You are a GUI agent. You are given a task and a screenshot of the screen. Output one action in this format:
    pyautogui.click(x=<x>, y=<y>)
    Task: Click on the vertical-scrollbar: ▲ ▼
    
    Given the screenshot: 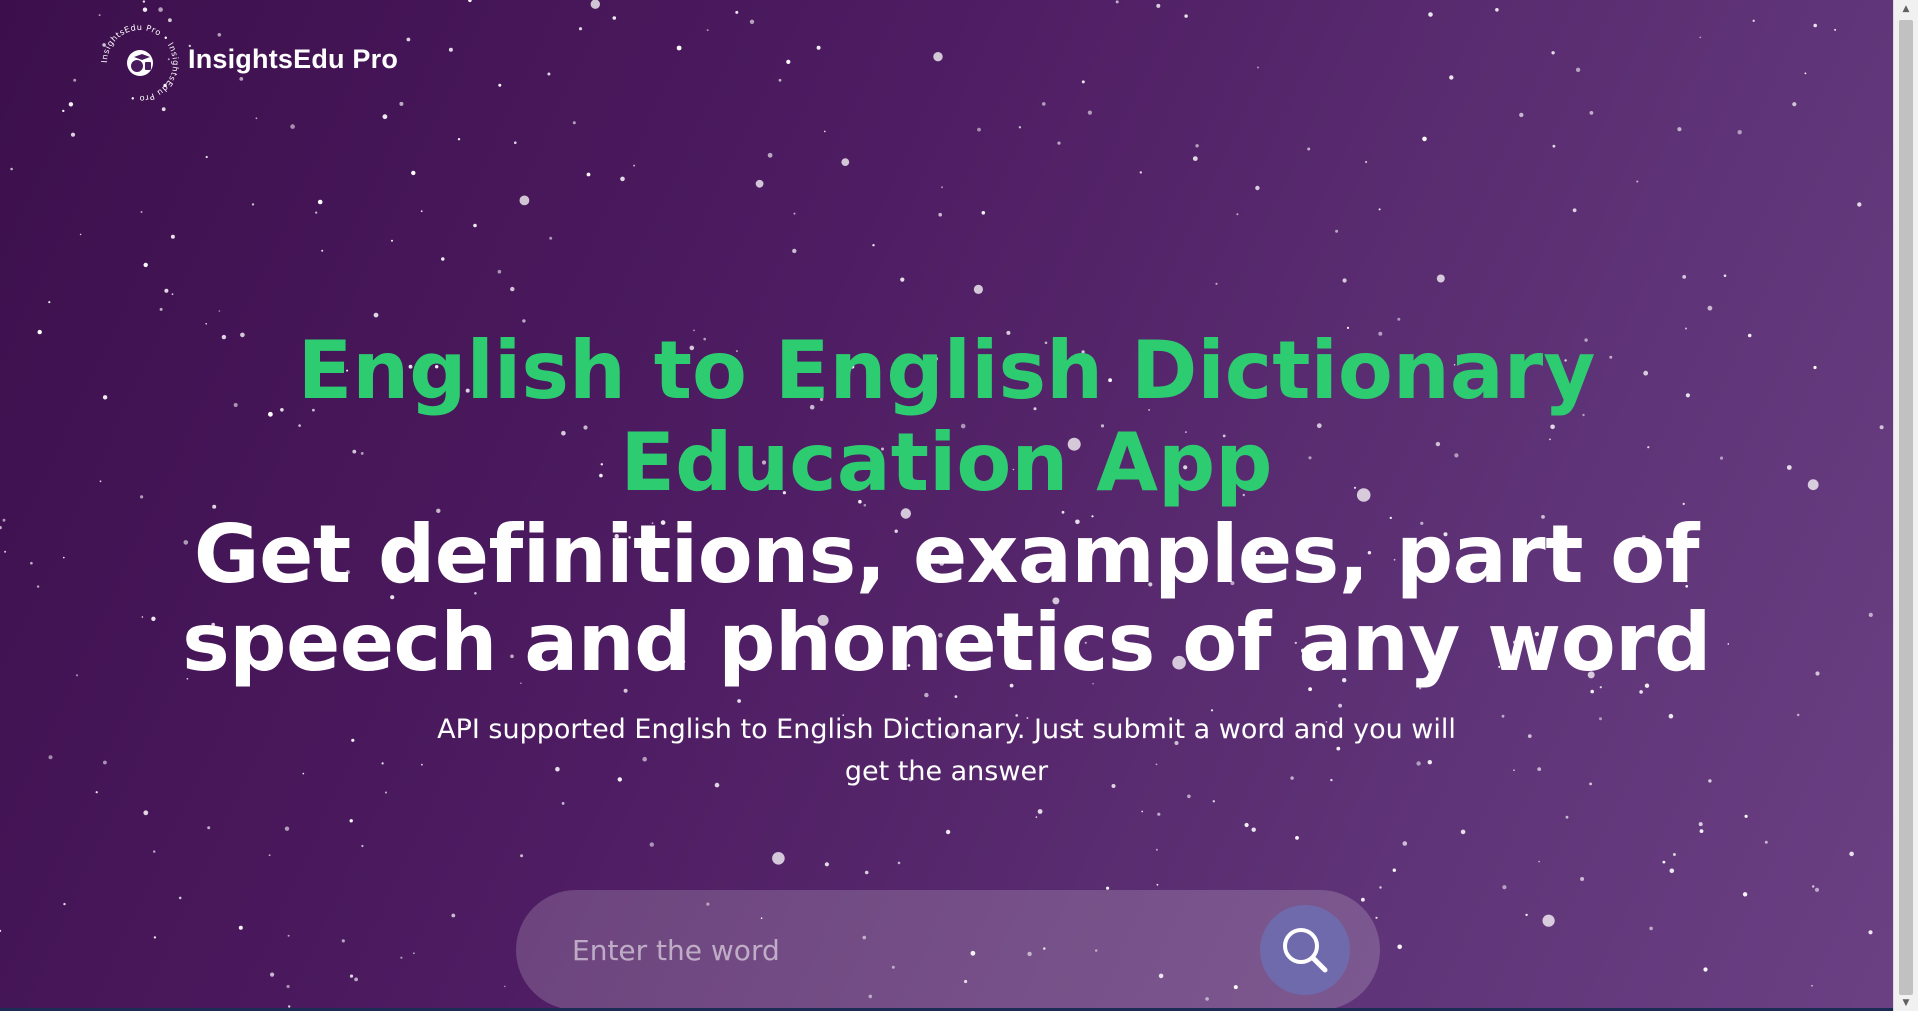 What is the action you would take?
    pyautogui.click(x=1905, y=505)
    